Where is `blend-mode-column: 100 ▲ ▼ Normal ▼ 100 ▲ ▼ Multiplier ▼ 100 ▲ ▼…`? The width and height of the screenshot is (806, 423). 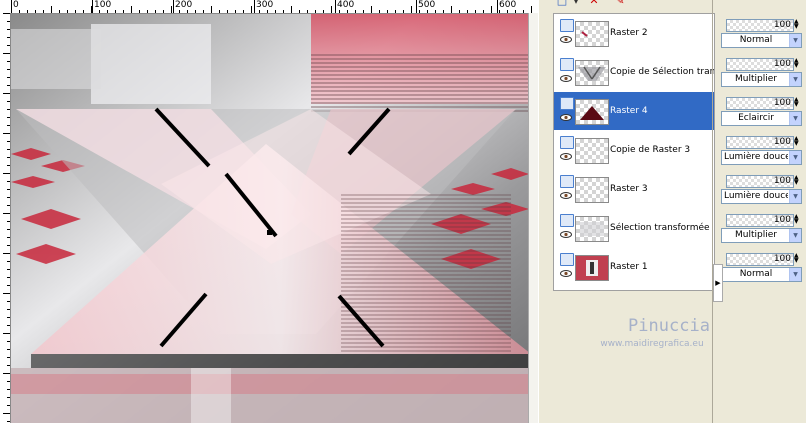 blend-mode-column: 100 ▲ ▼ Normal ▼ 100 ▲ ▼ Multiplier ▼ 100 ▲ ▼… is located at coordinates (763, 151).